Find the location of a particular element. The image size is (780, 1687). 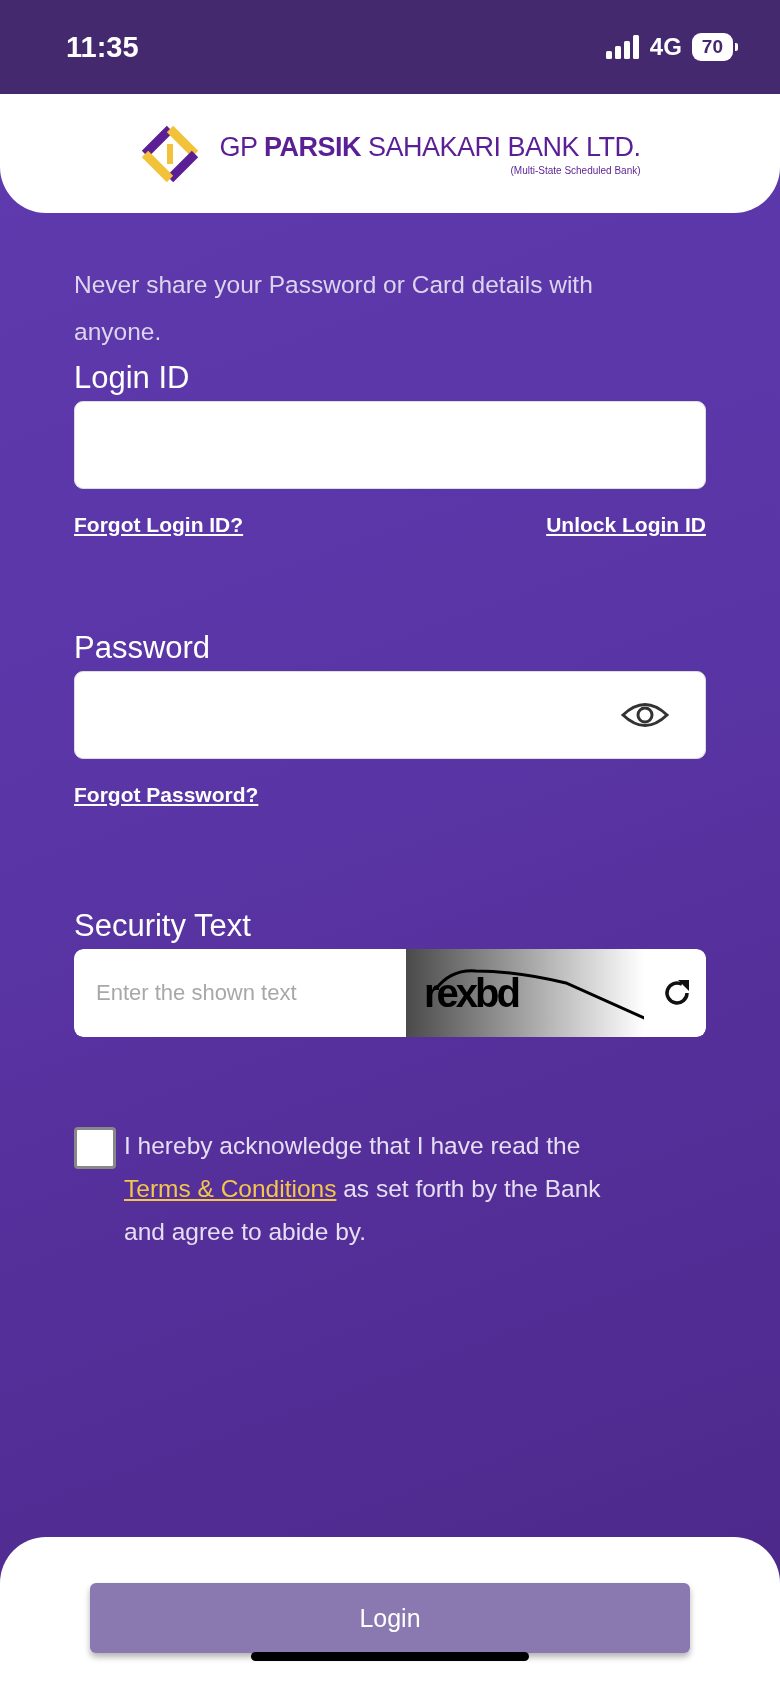

signal-icon is located at coordinates (622, 47).